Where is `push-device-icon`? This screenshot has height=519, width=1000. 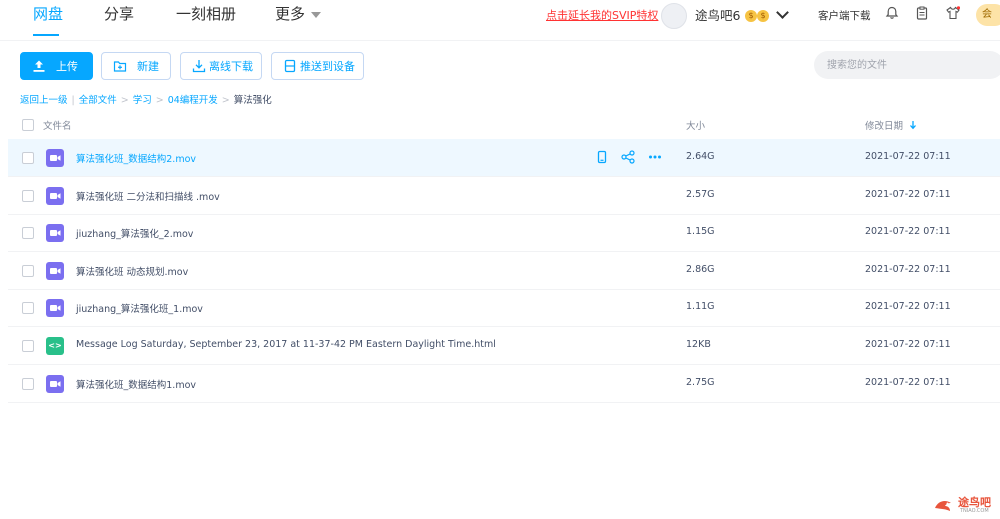 push-device-icon is located at coordinates (602, 157).